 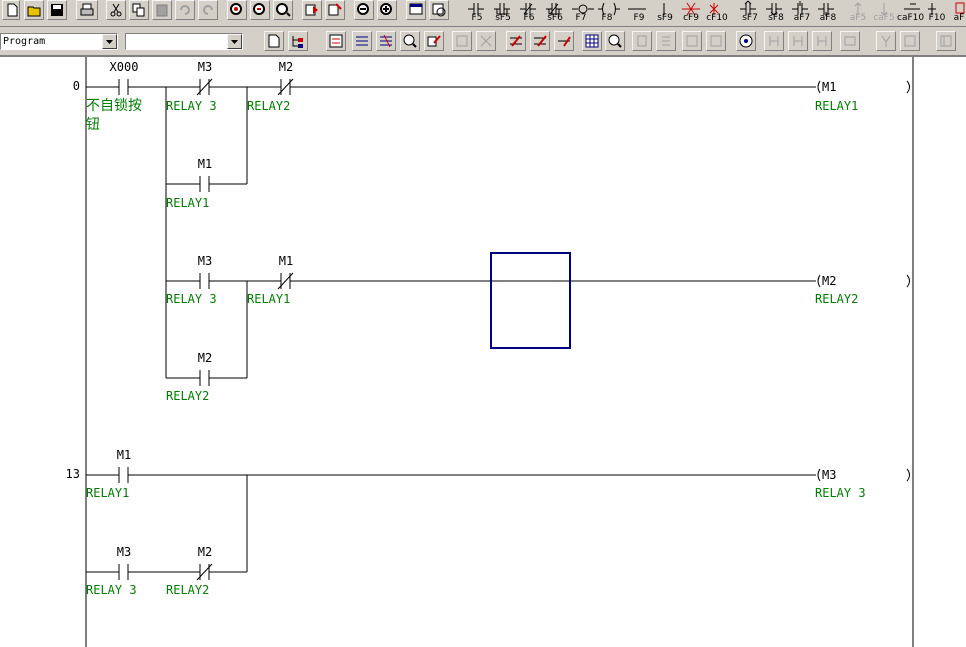 I want to click on cut-button, so click(x=116, y=10).